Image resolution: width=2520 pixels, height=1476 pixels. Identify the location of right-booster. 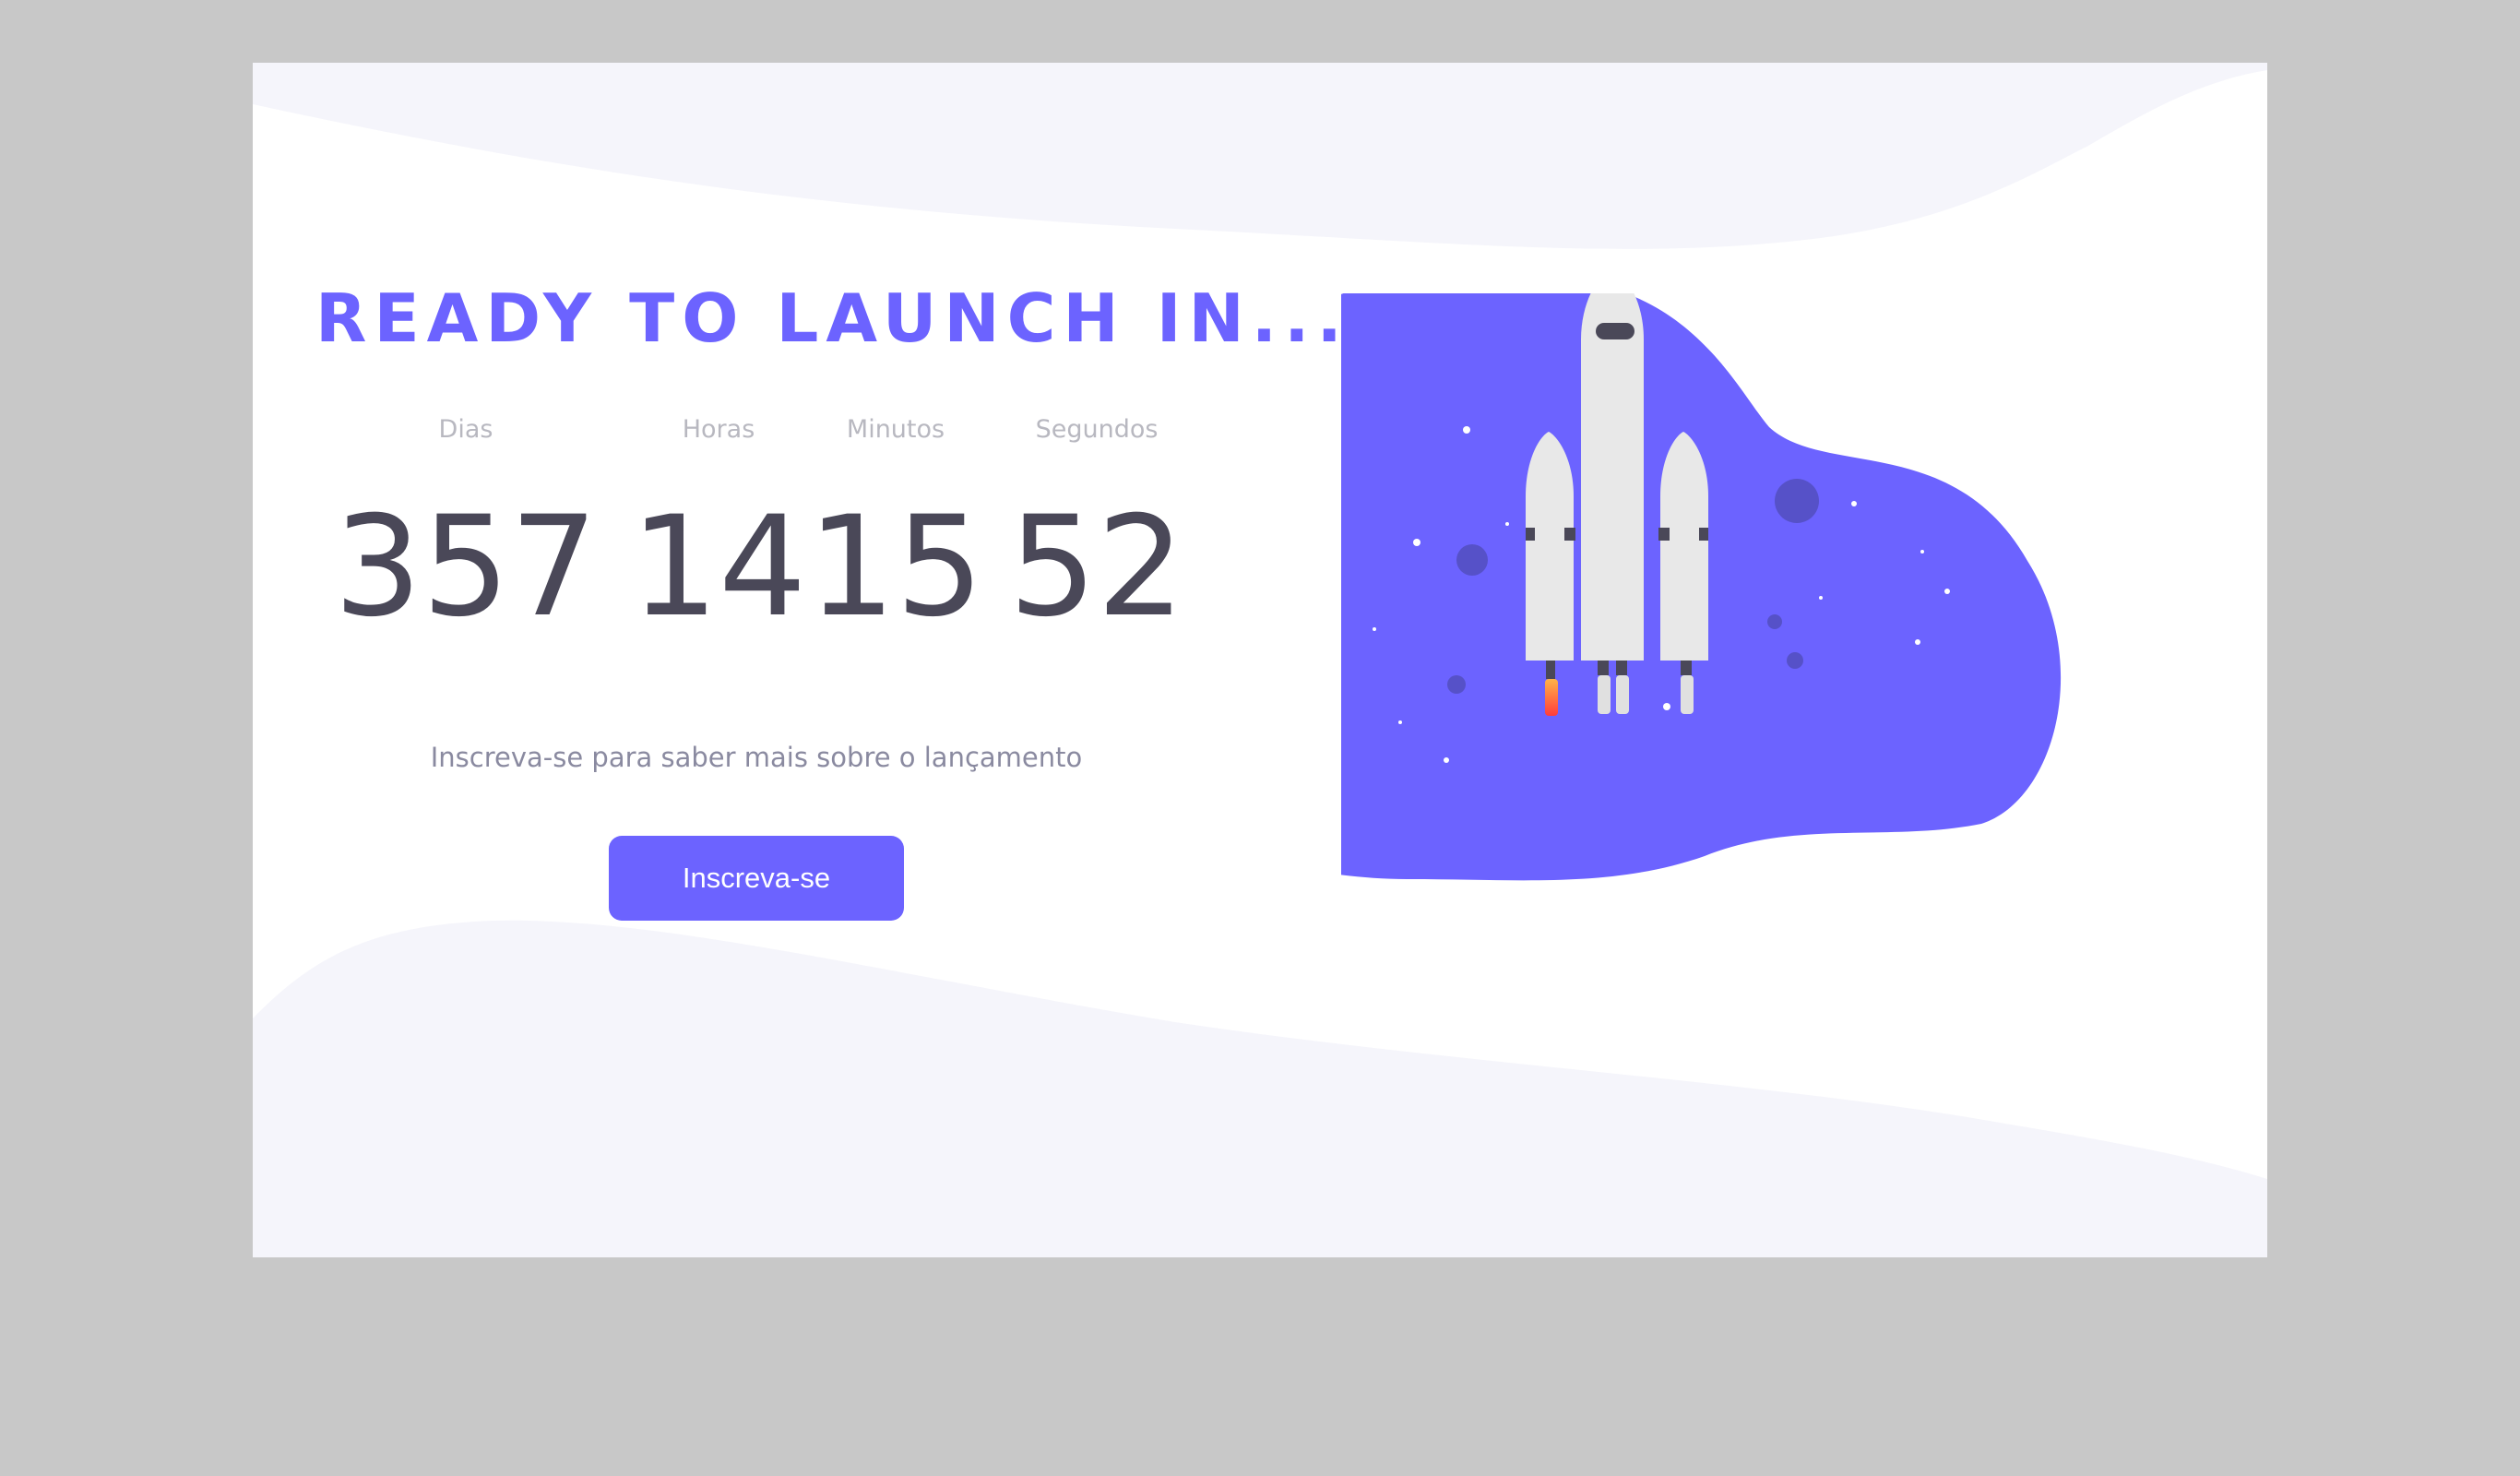
(1684, 546).